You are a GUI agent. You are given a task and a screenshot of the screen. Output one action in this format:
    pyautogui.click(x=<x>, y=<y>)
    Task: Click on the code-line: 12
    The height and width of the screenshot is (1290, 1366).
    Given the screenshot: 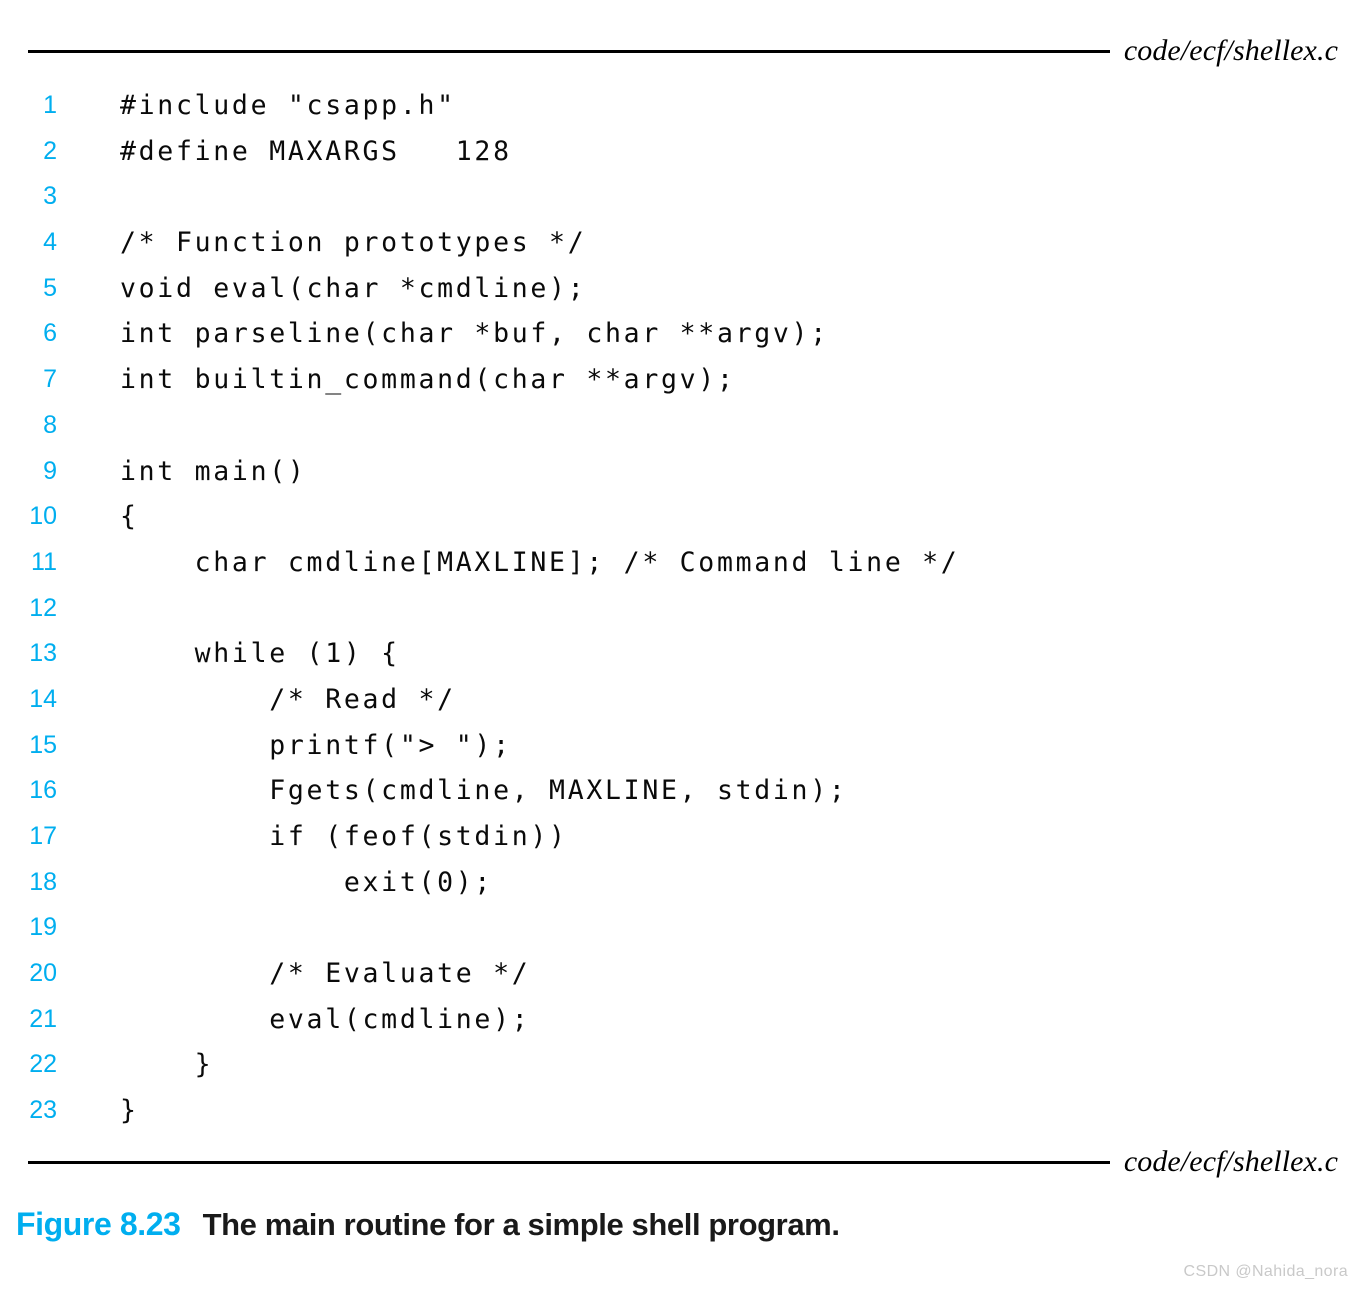 What is the action you would take?
    pyautogui.click(x=683, y=609)
    